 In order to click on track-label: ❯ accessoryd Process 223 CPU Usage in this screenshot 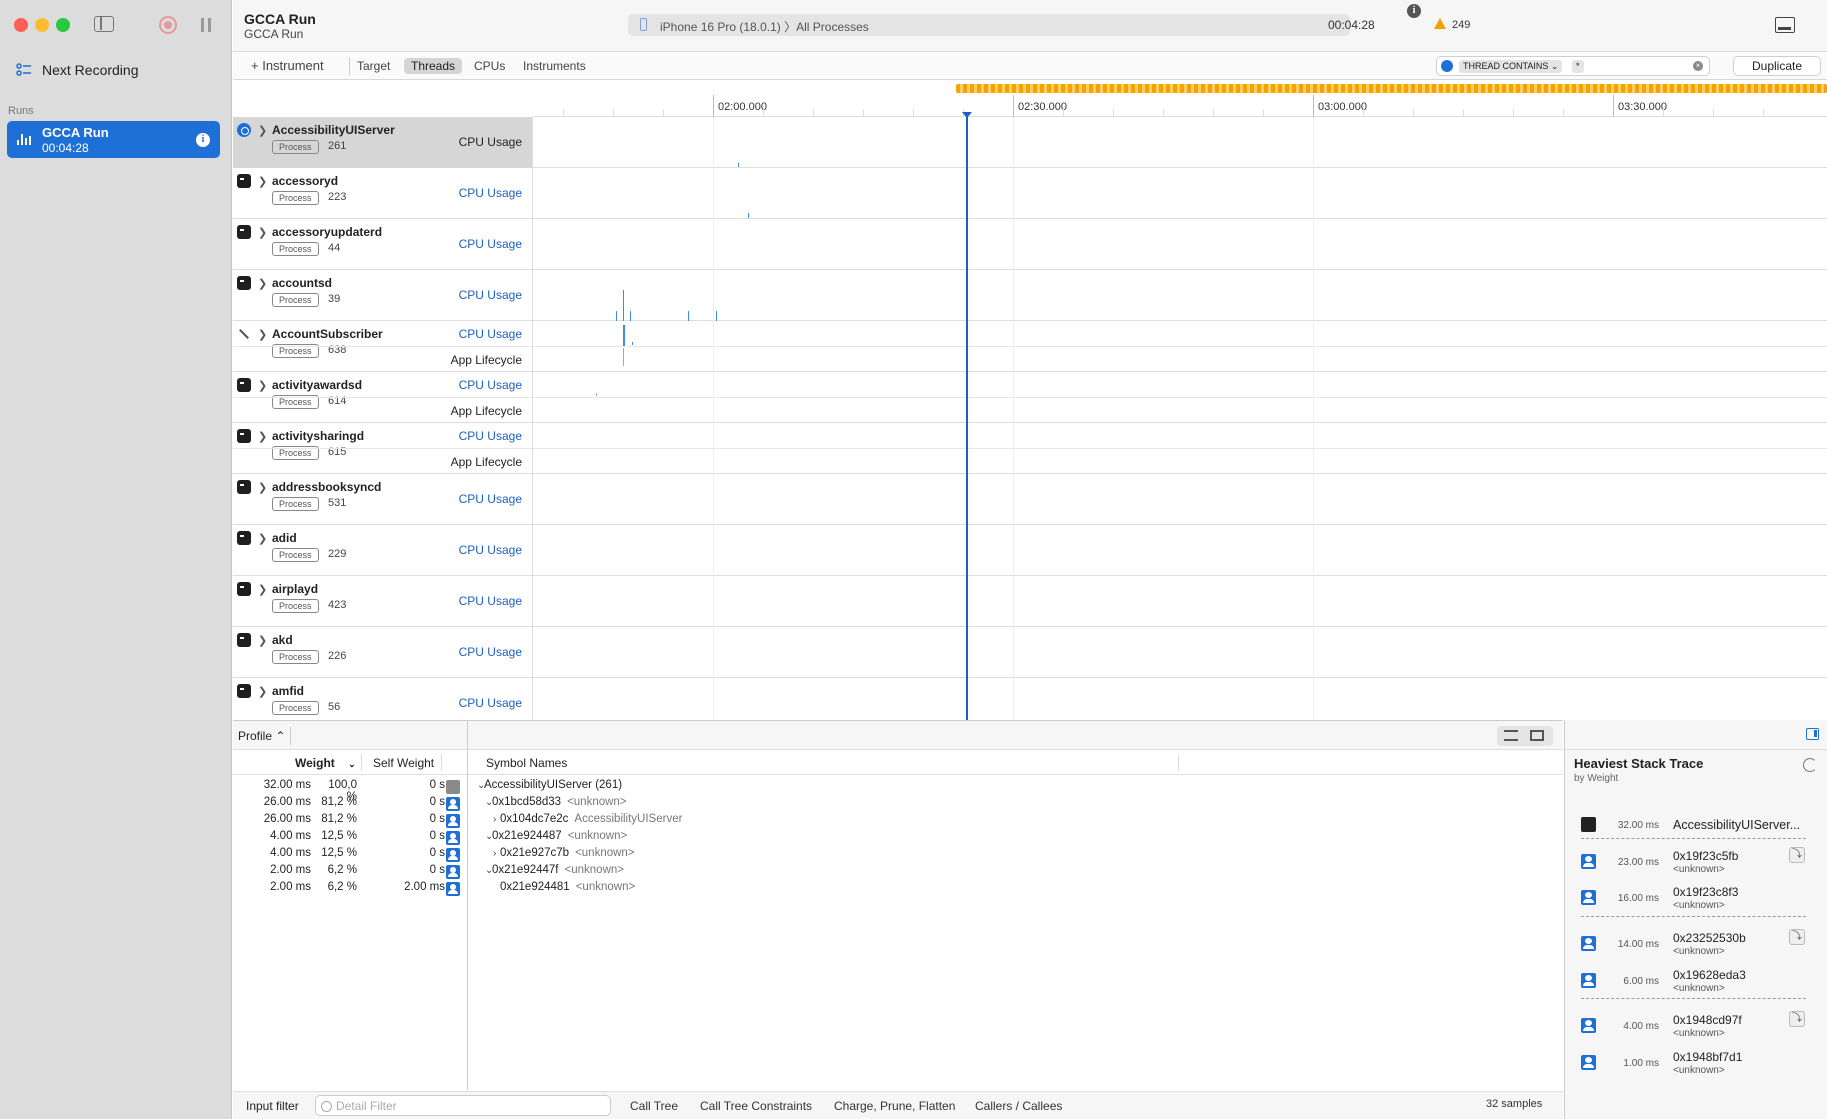, I will do `click(383, 193)`.